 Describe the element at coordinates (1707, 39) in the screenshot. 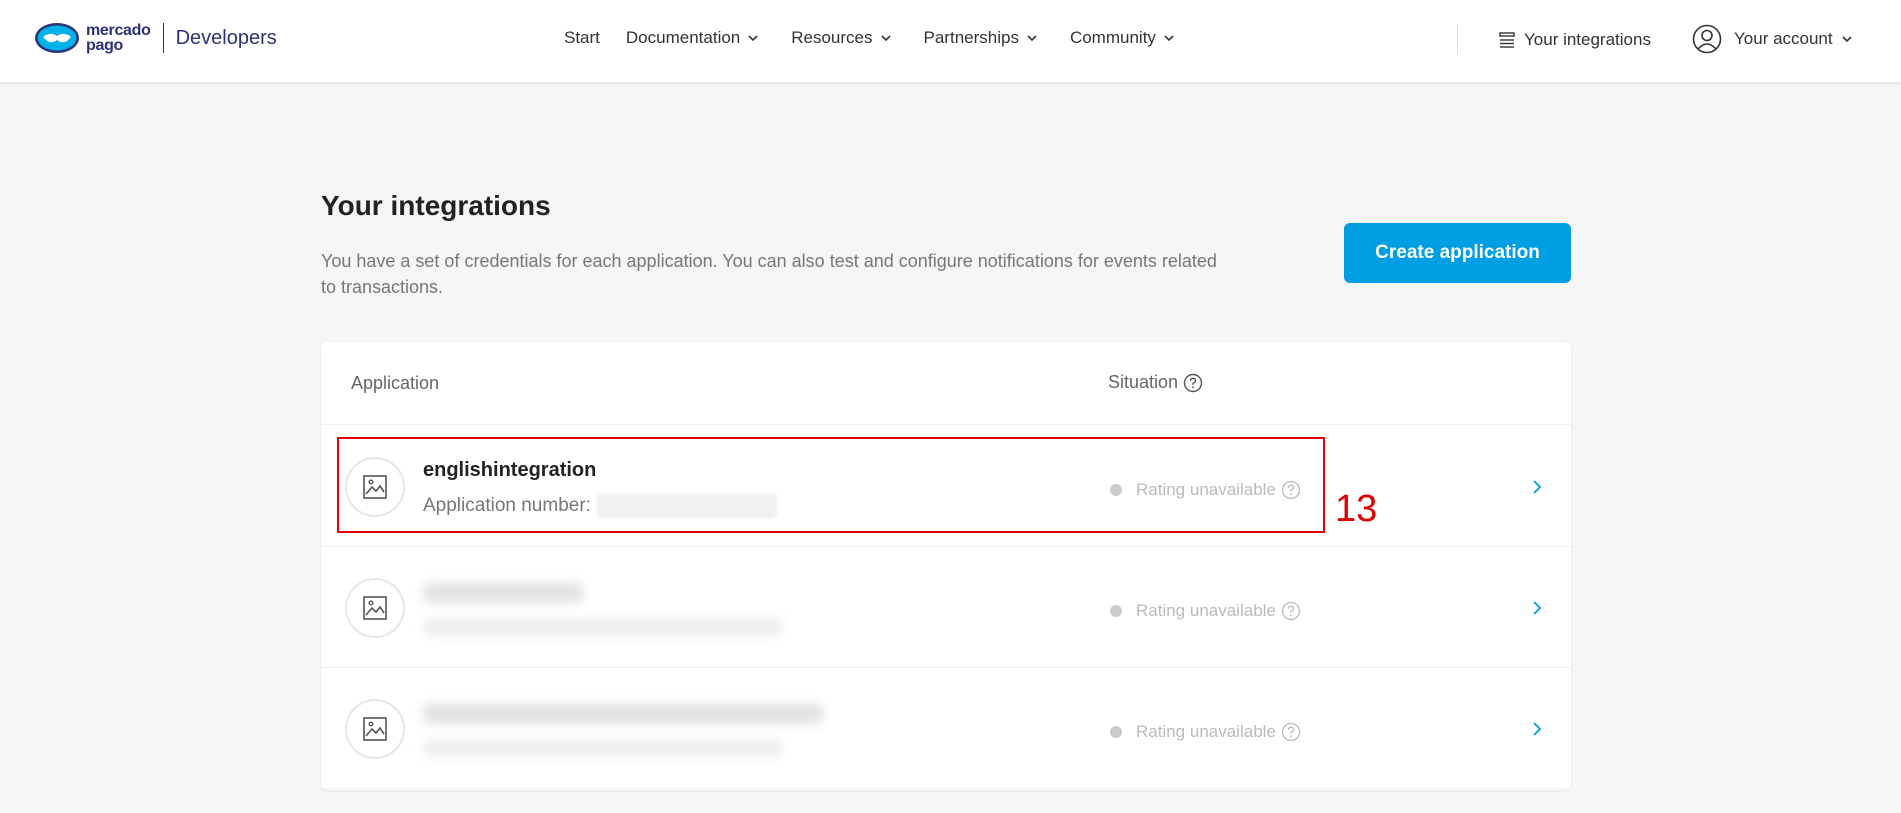

I see `user-avatar-icon` at that location.